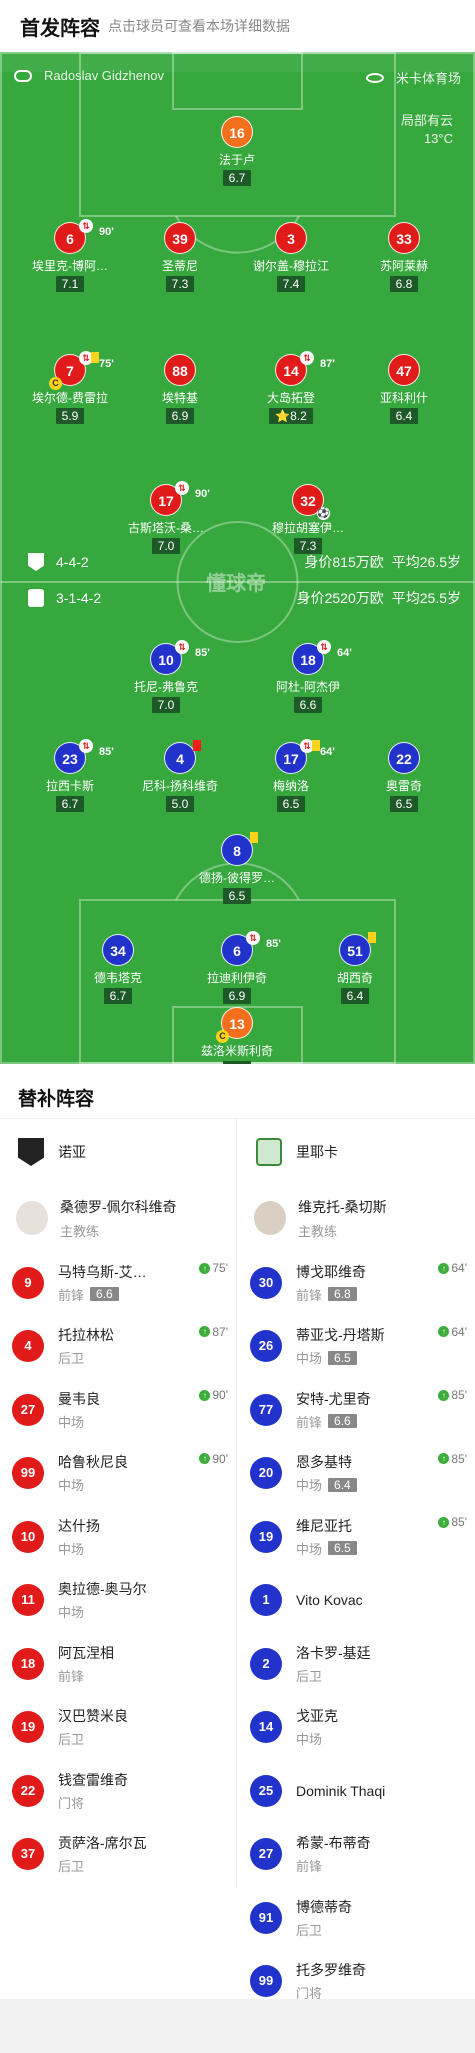  I want to click on player-marker: 17 ⇅ 64' 梅纳洛 6.5, so click(291, 776).